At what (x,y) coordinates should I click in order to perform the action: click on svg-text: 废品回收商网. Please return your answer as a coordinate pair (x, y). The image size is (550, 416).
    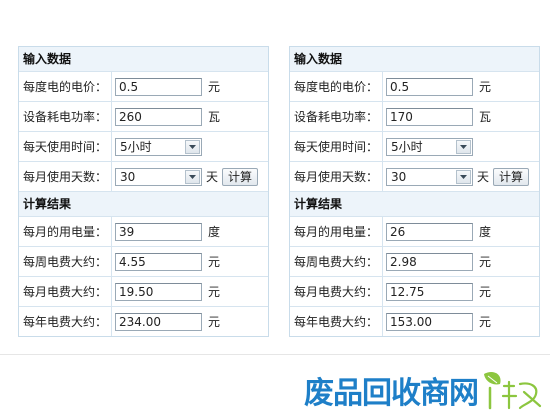
    Looking at the image, I should click on (391, 393).